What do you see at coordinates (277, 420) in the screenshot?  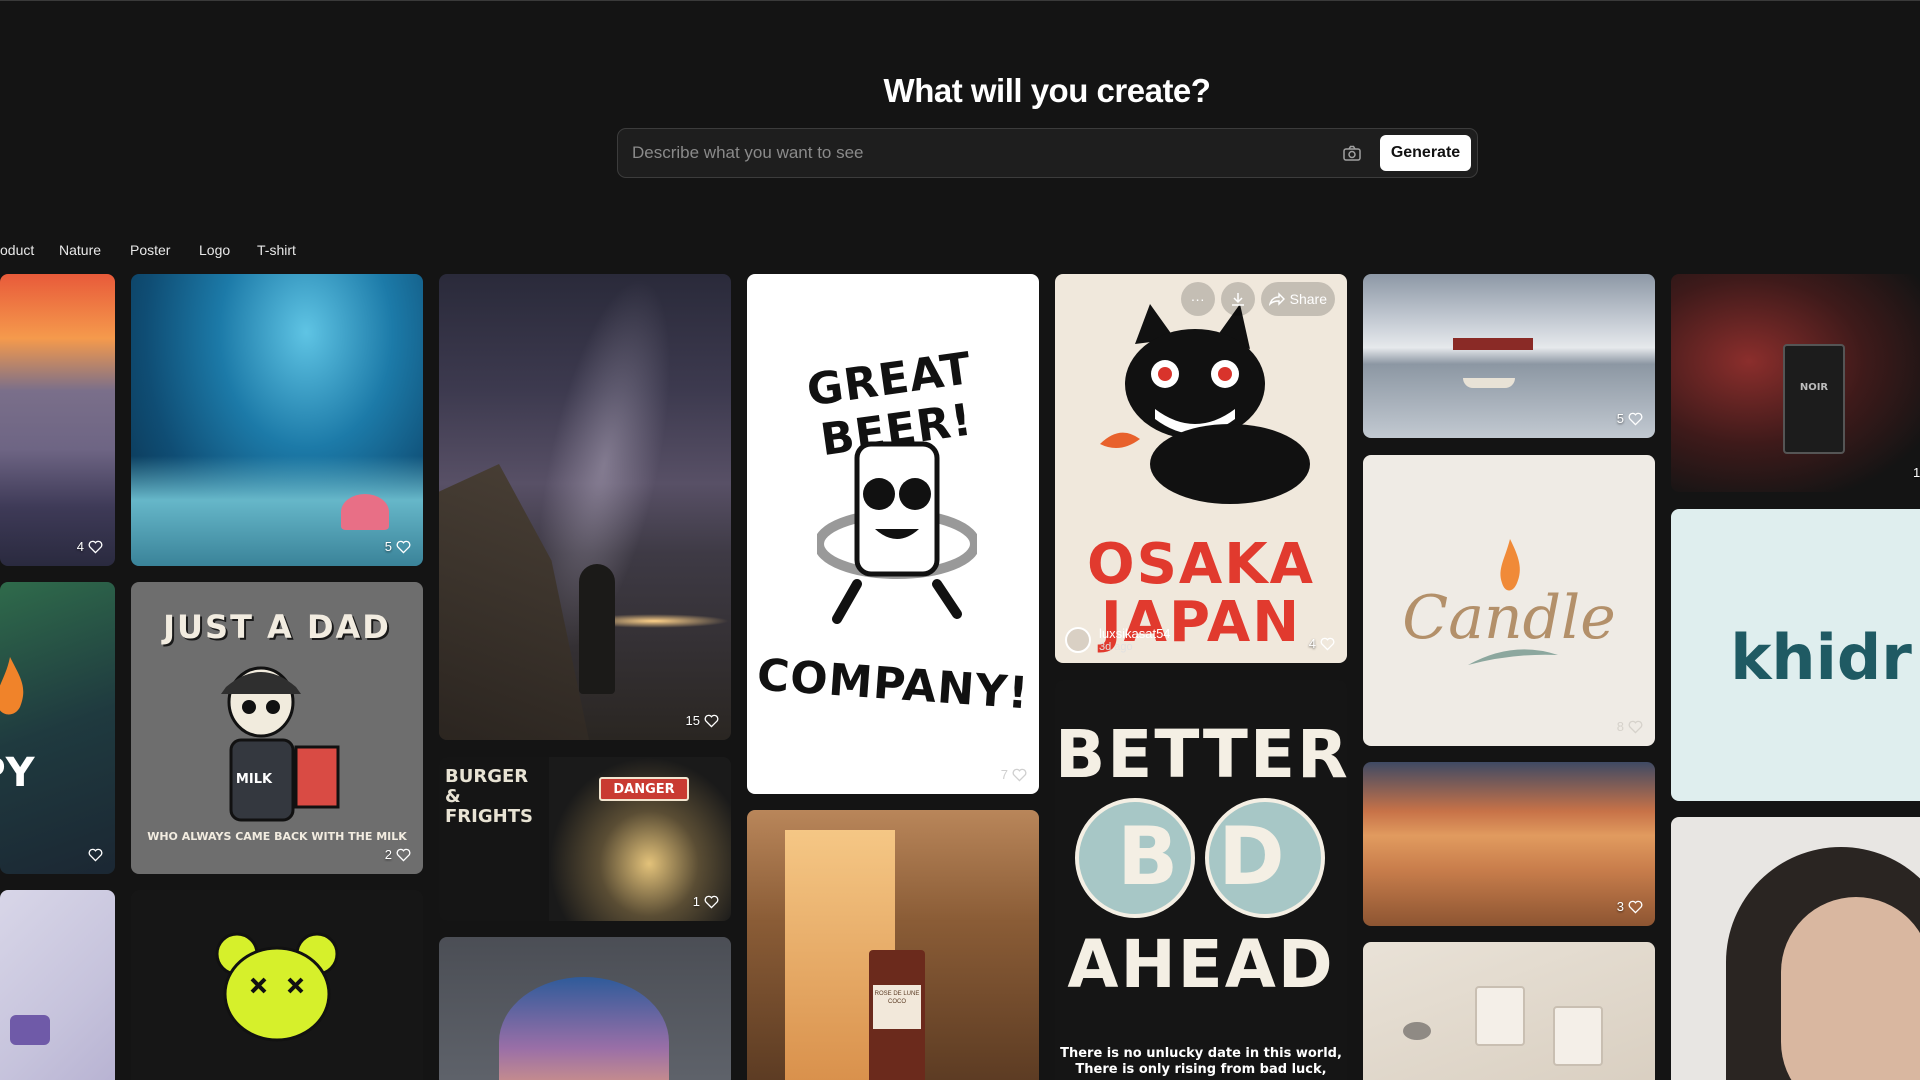 I see `image-tile-underwater-reef: 5` at bounding box center [277, 420].